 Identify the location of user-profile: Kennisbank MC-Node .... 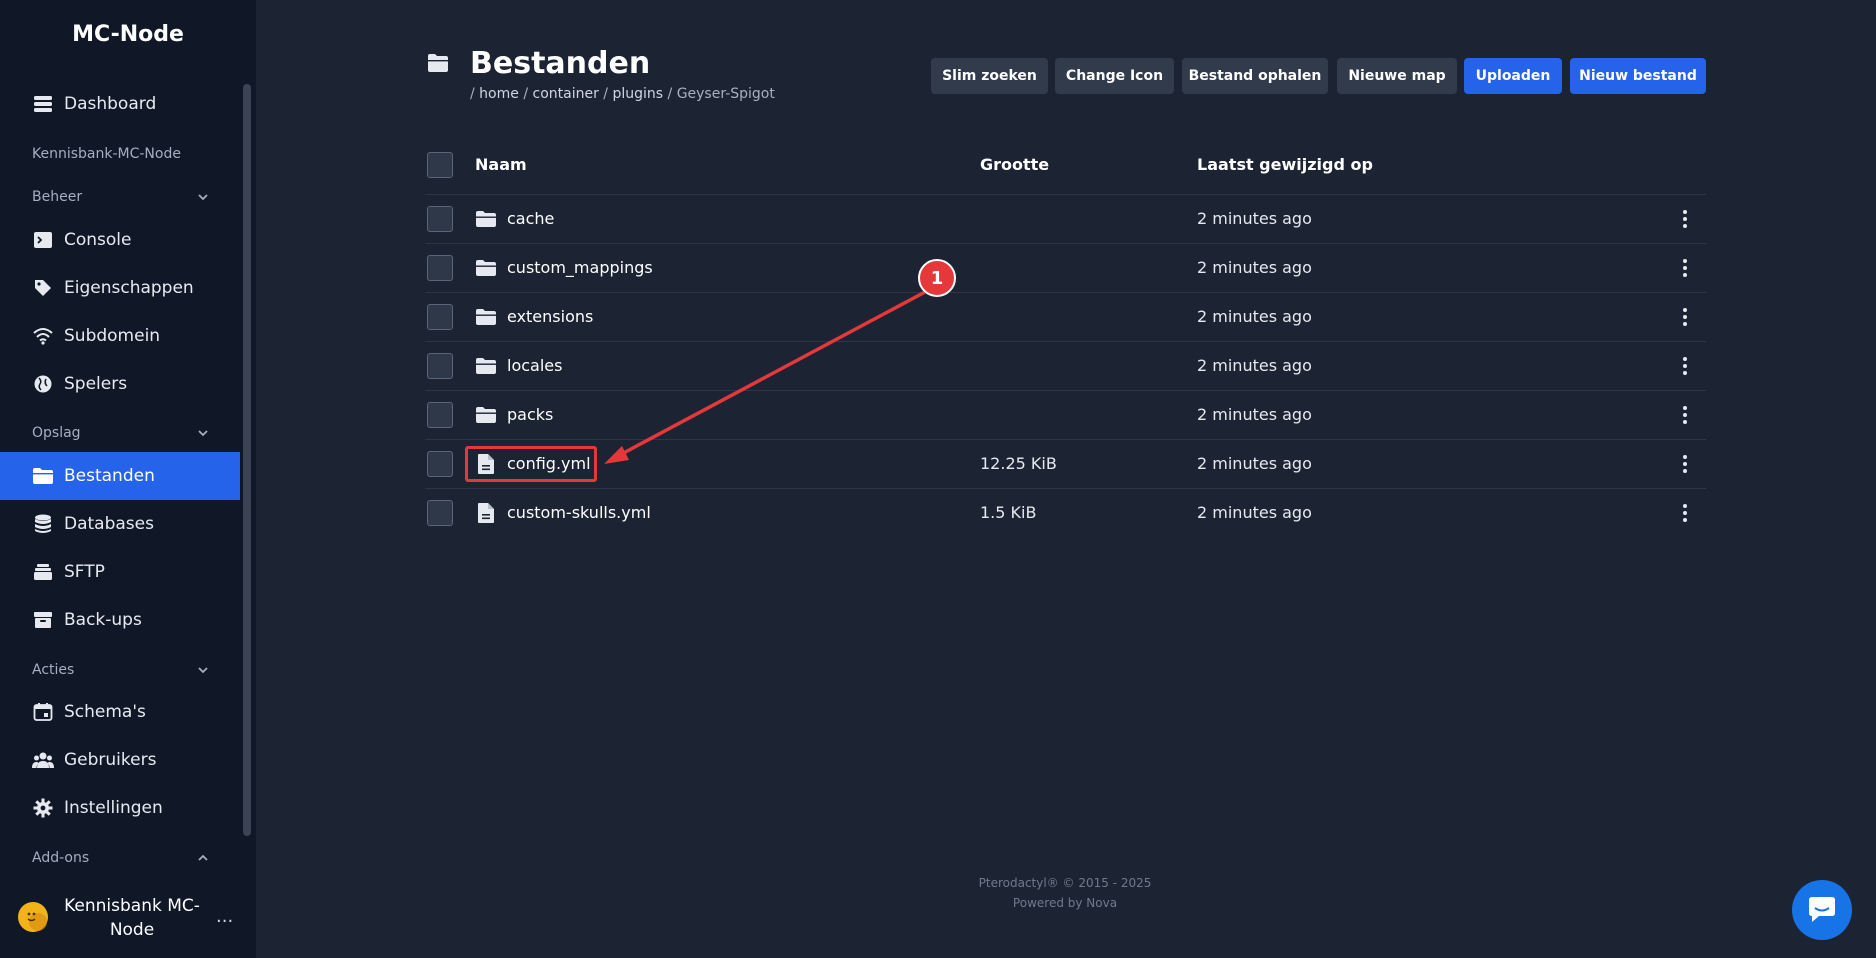
(128, 920).